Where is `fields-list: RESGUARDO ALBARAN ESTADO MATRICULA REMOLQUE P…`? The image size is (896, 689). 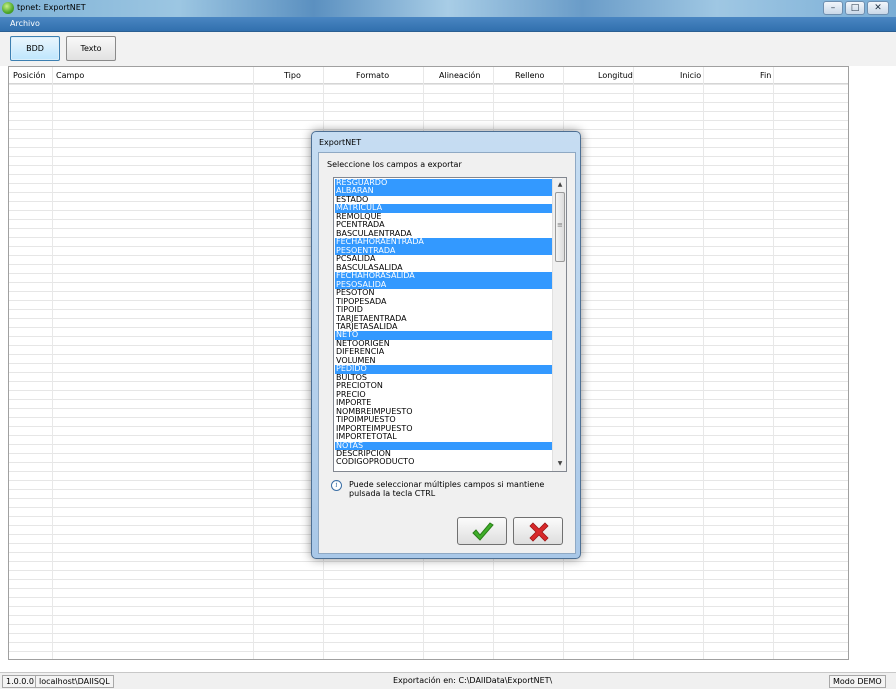 fields-list: RESGUARDO ALBARAN ESTADO MATRICULA REMOLQUE P… is located at coordinates (443, 323).